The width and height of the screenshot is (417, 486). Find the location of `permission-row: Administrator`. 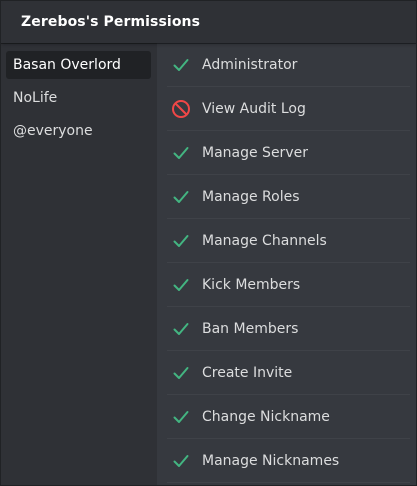

permission-row: Administrator is located at coordinates (288, 65).